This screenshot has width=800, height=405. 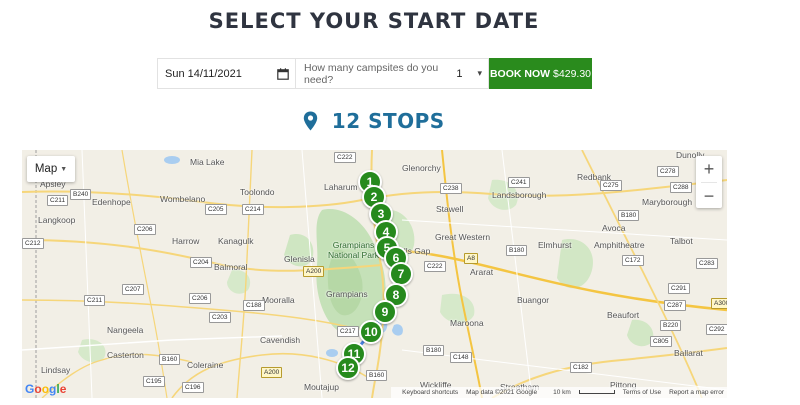 I want to click on road-shield: B220, so click(x=671, y=325).